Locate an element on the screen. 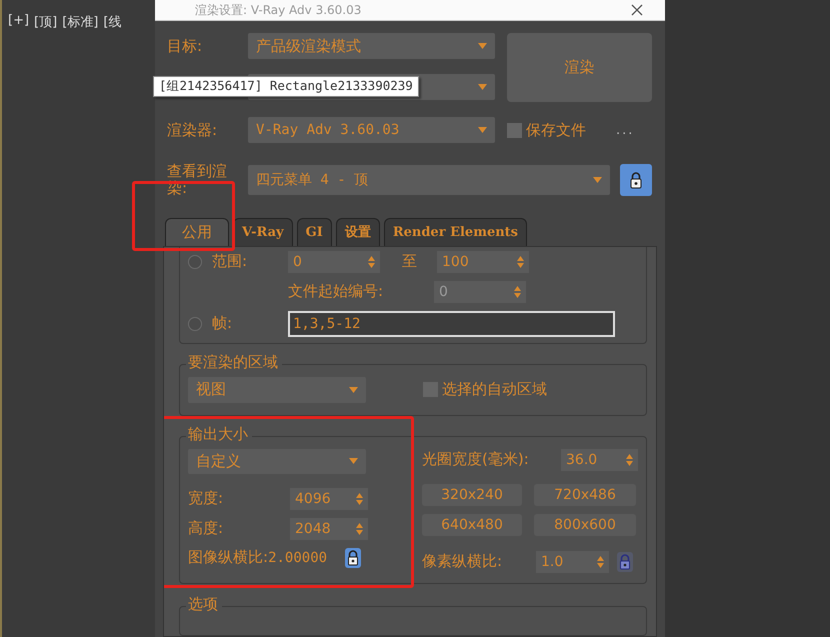 This screenshot has height=637, width=830. image-aspect-value: 2.00000 is located at coordinates (298, 558).